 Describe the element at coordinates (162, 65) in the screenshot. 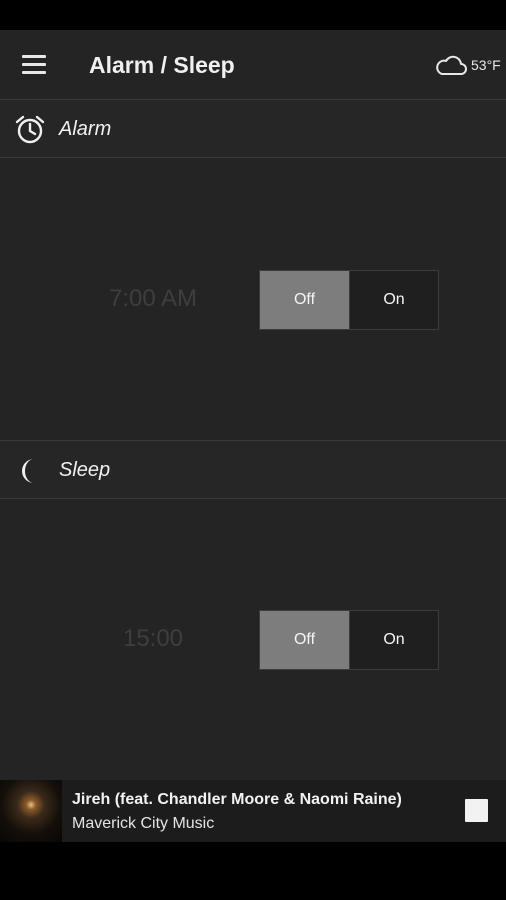

I see `page-title: Alarm / Sleep` at that location.